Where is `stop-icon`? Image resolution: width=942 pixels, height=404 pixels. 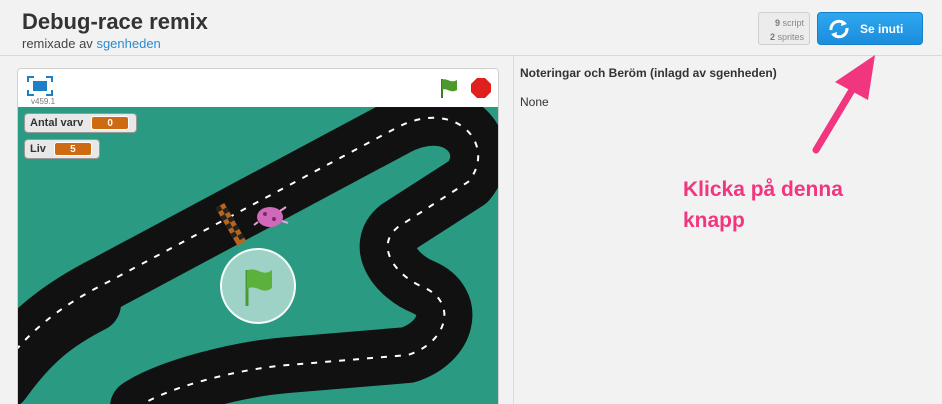
stop-icon is located at coordinates (481, 88).